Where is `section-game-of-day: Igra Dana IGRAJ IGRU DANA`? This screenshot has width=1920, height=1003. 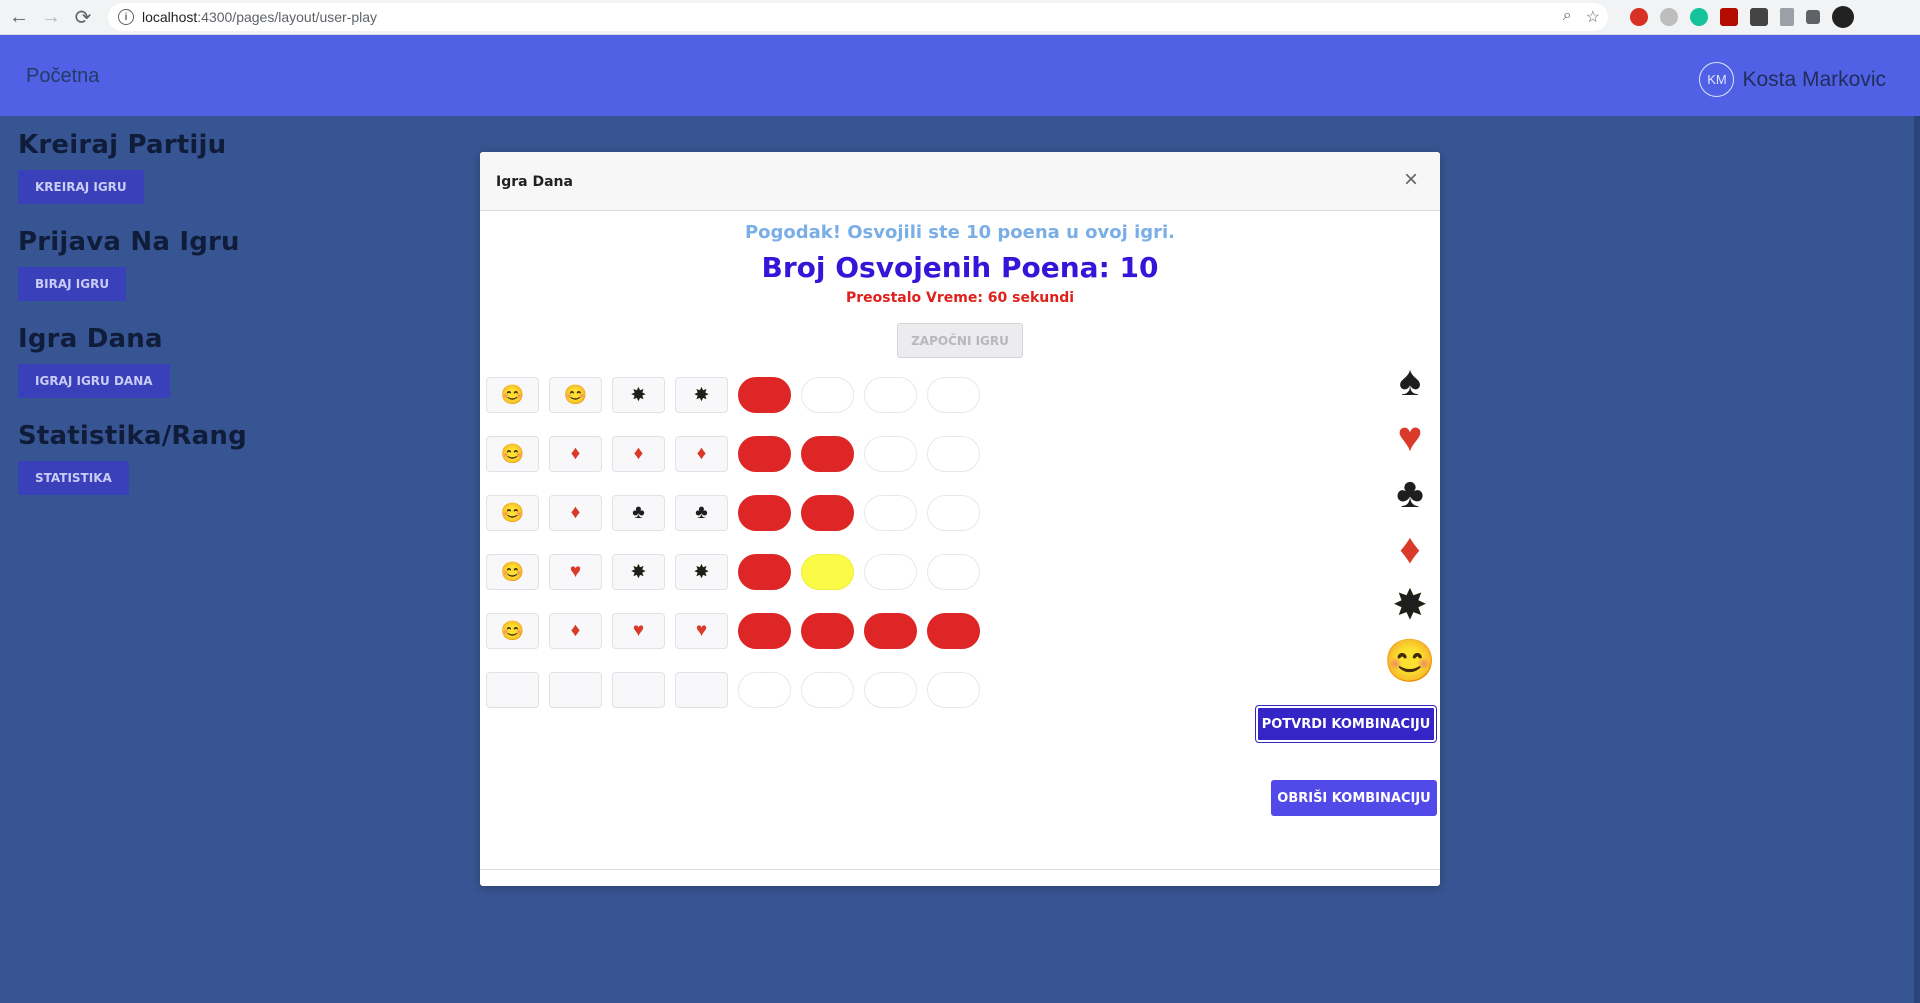 section-game-of-day: Igra Dana IGRAJ IGRU DANA is located at coordinates (94, 361).